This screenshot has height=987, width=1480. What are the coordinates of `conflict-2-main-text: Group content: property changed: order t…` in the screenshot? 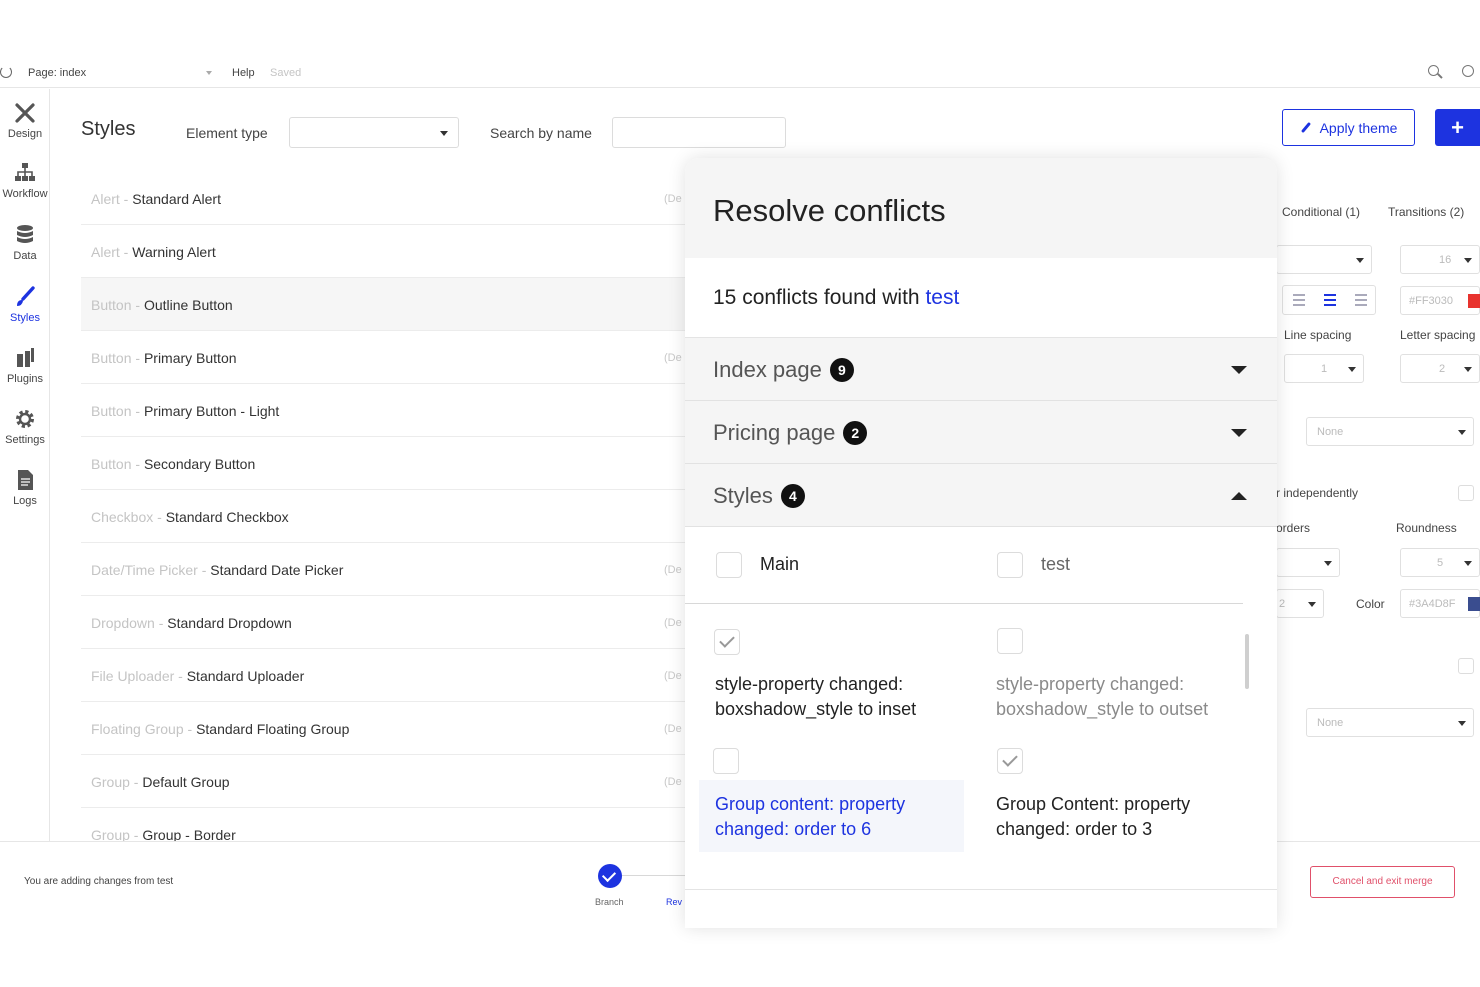 It's located at (835, 817).